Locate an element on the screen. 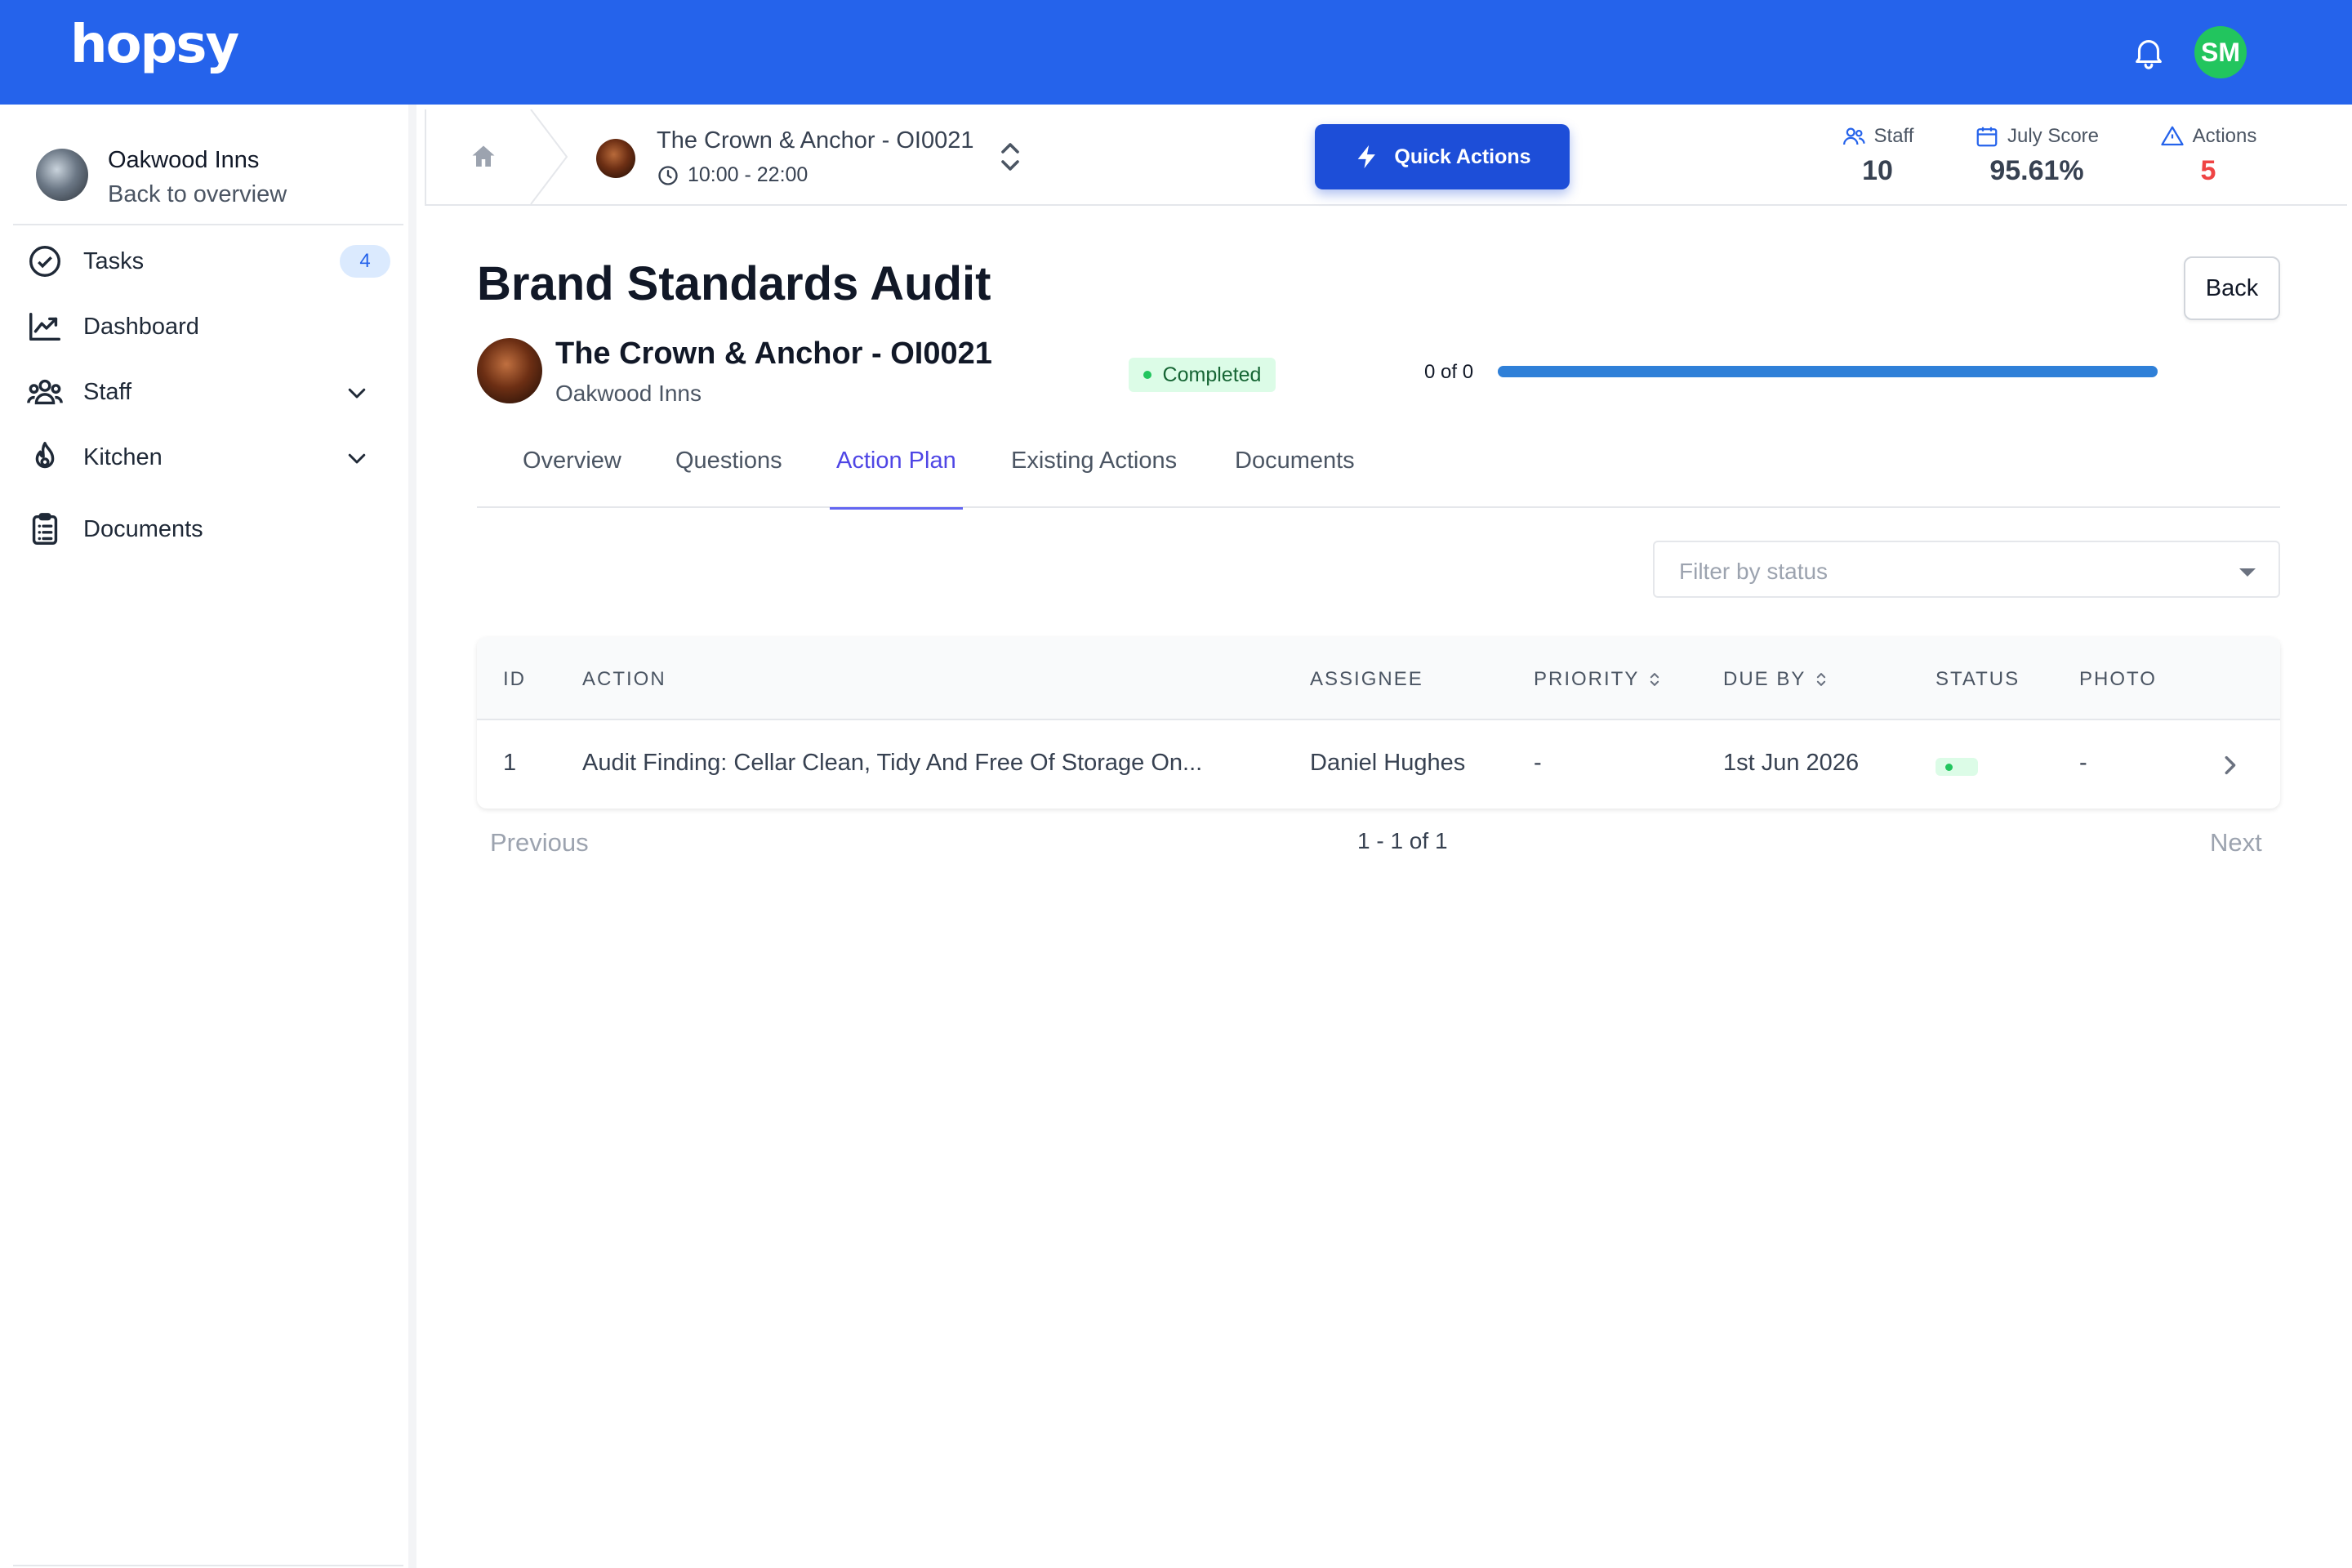  stat-actions: Actions 5 is located at coordinates (2208, 155).